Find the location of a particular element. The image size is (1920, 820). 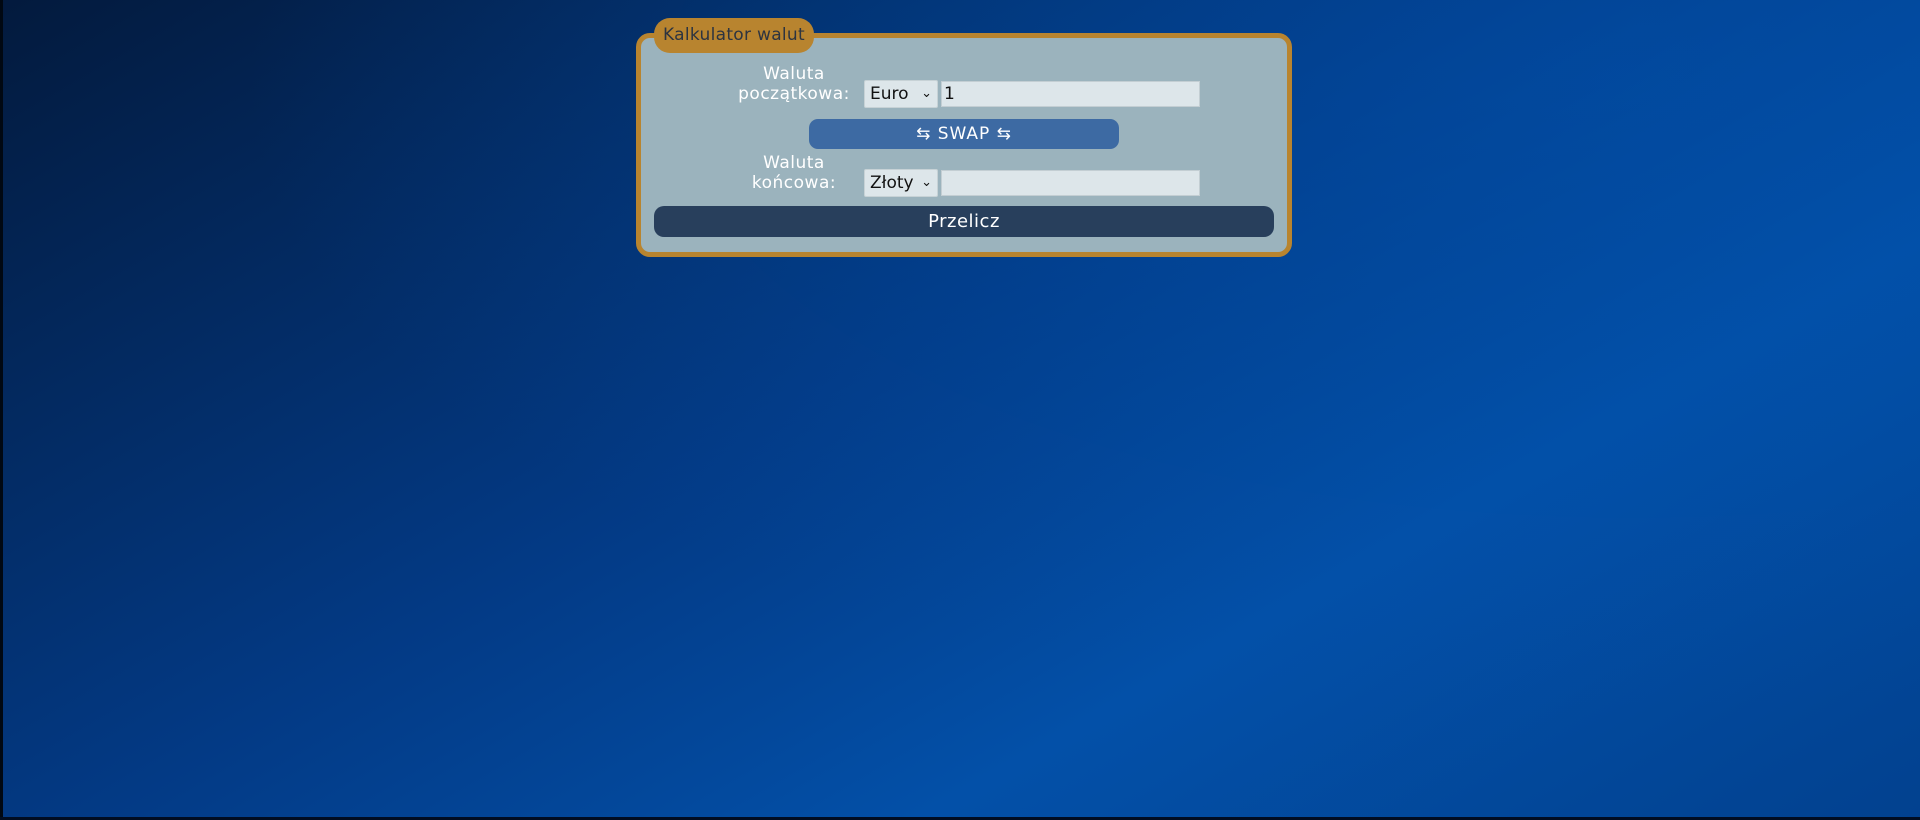

from-currency-select: Euro ⌄ is located at coordinates (901, 94).